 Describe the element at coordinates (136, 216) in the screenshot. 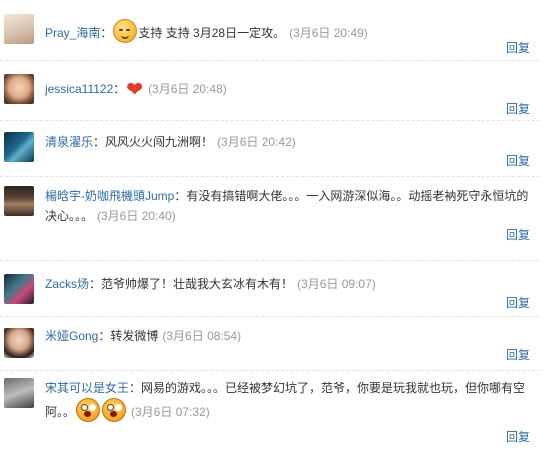

I see `comment-time: (3月6日 20:40)` at that location.